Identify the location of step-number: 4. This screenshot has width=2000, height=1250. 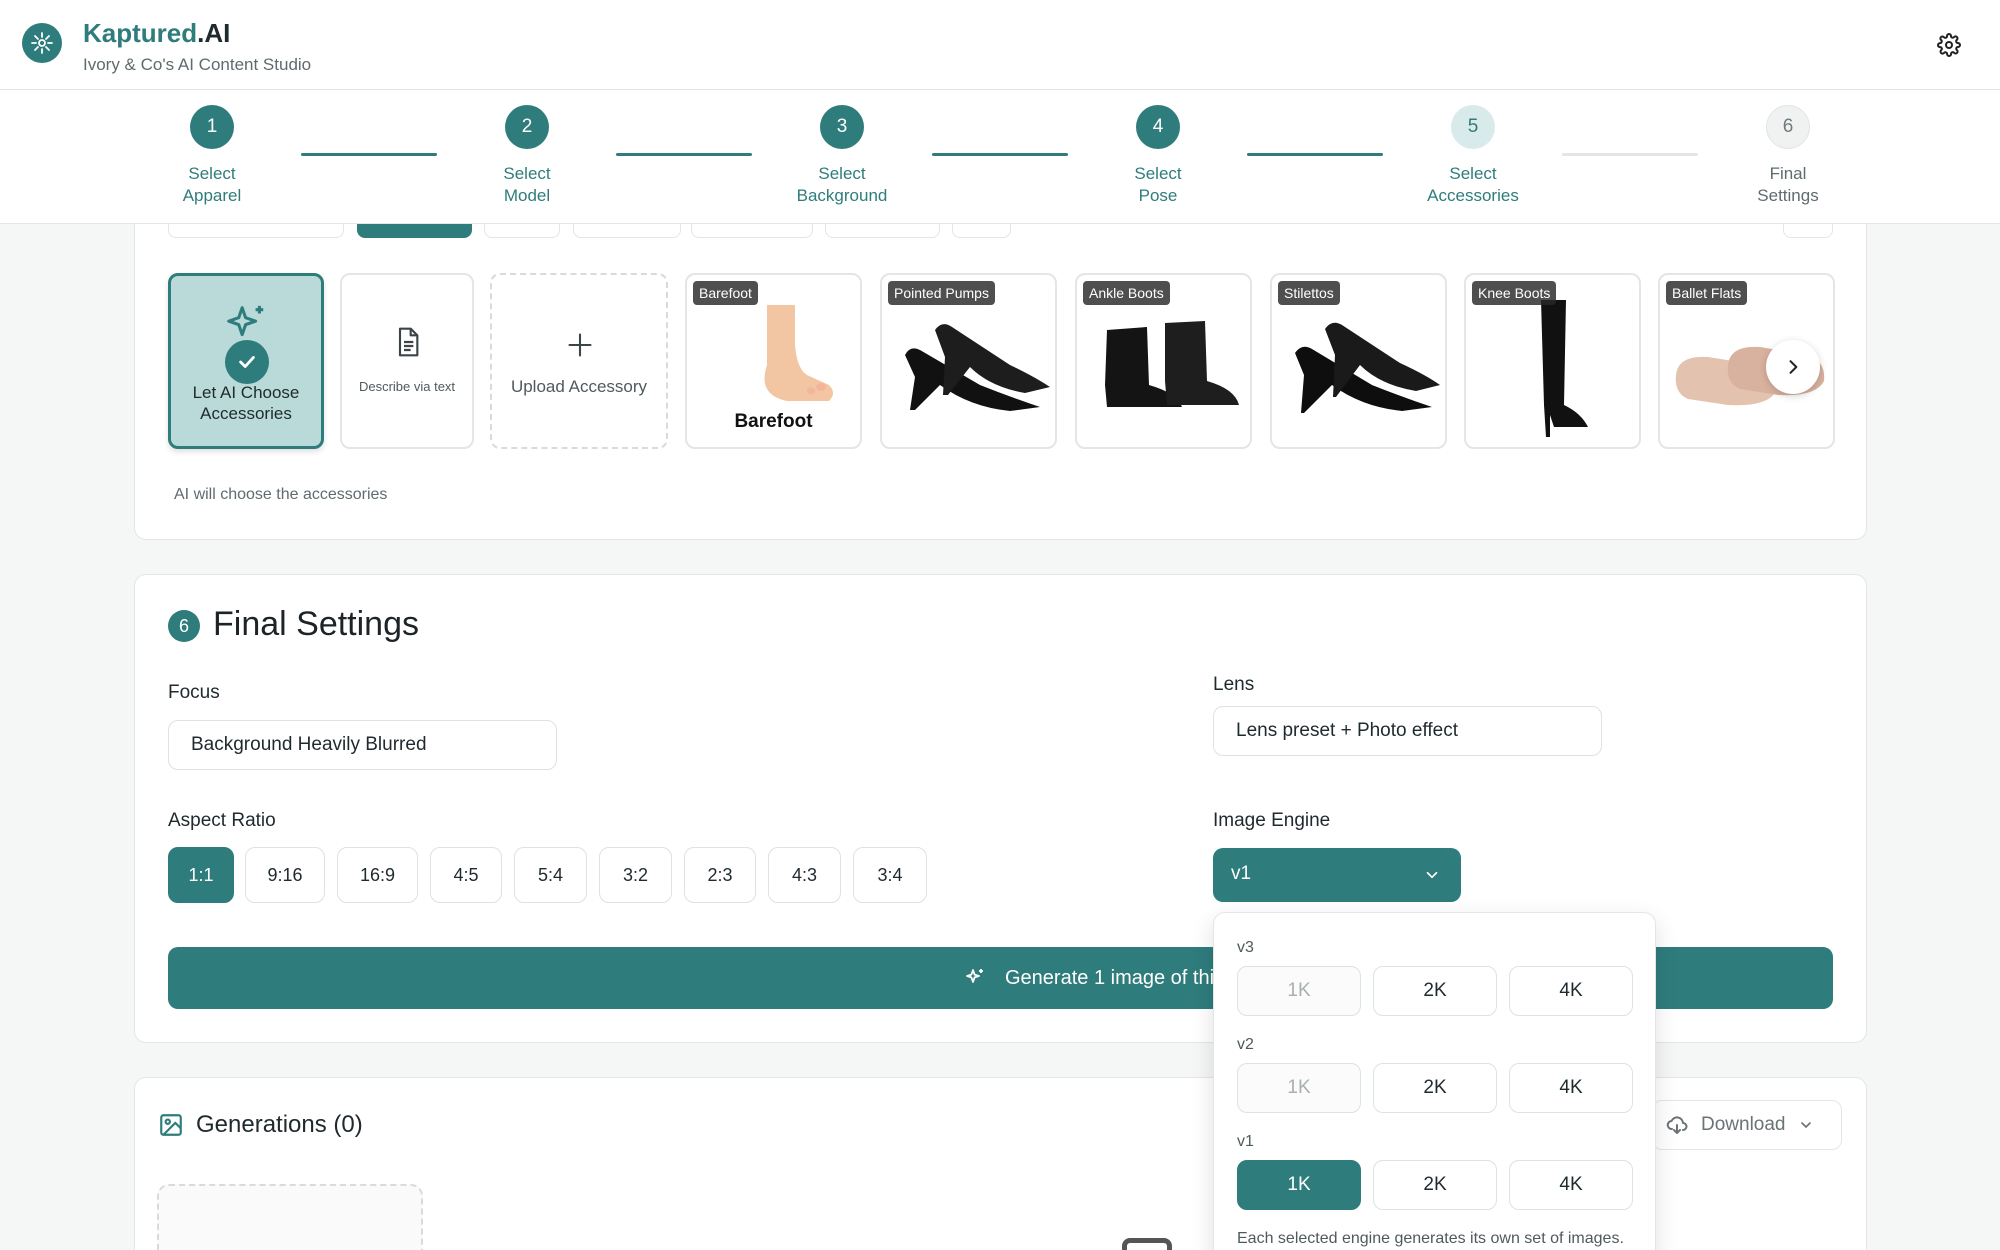
(1158, 127).